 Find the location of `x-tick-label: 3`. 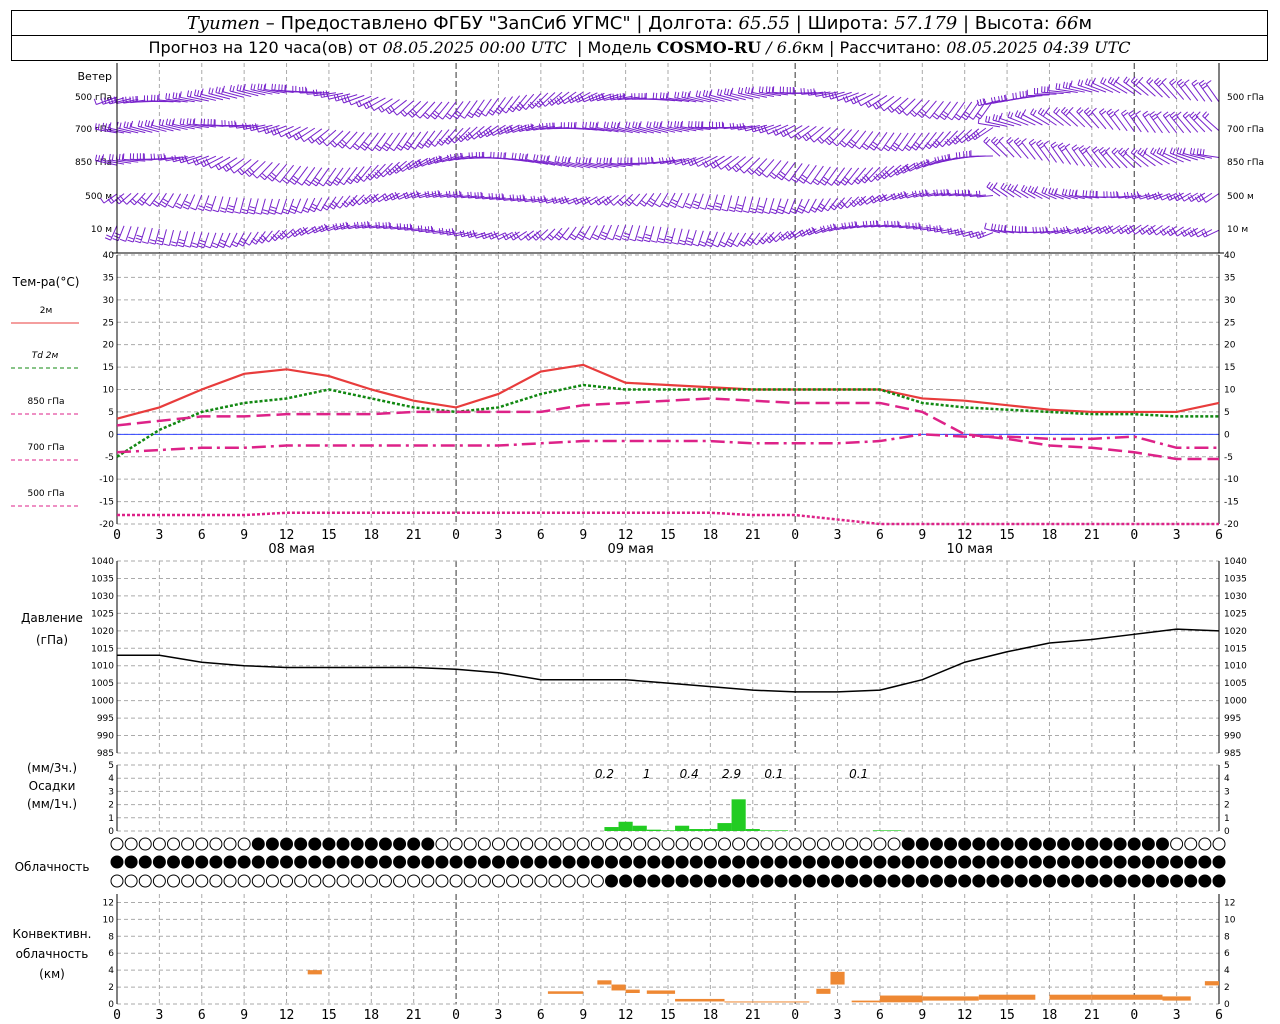

x-tick-label: 3 is located at coordinates (499, 535).